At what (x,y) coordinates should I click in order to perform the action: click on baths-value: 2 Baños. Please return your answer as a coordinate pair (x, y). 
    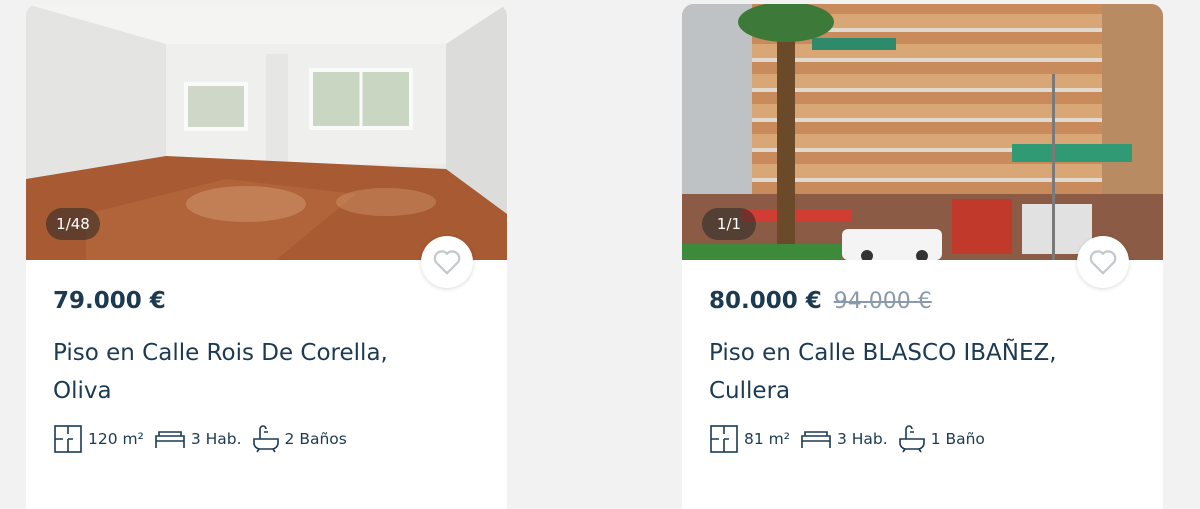
    Looking at the image, I should click on (315, 439).